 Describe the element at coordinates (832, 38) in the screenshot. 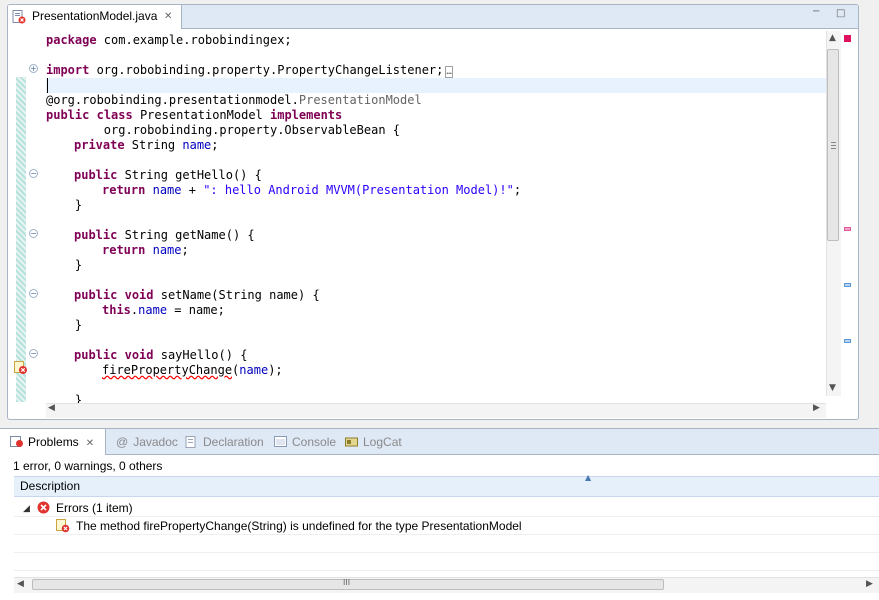

I see `scroll-up-icon: ▲` at that location.